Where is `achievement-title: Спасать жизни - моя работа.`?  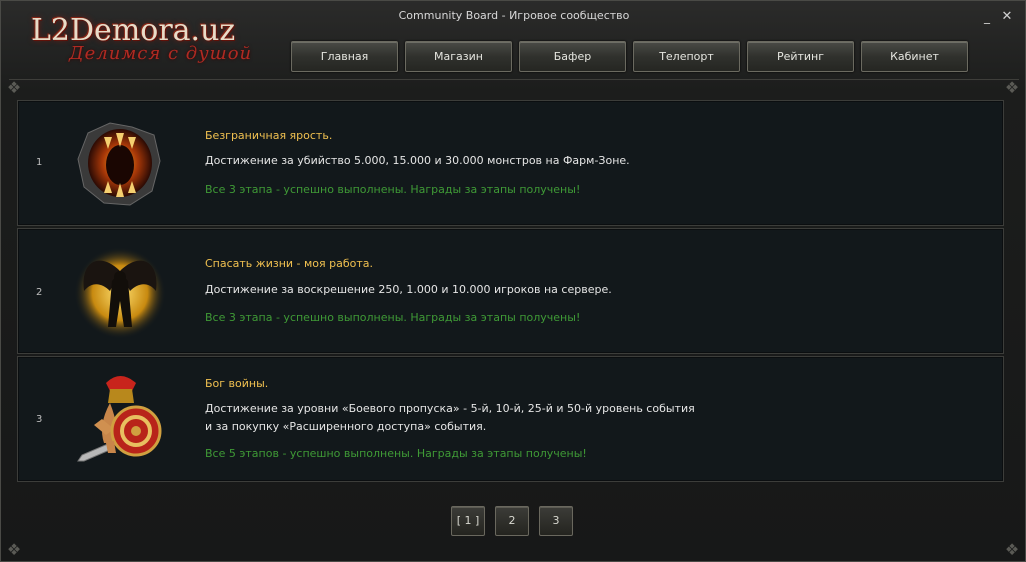 achievement-title: Спасать жизни - моя работа. is located at coordinates (289, 263).